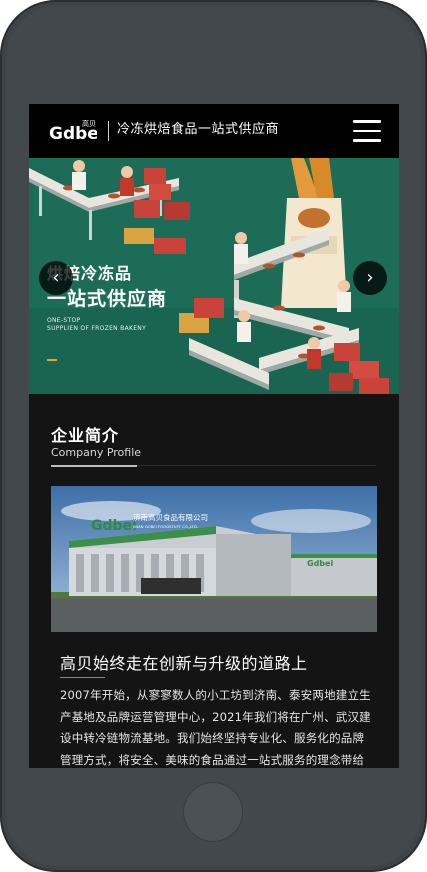  Describe the element at coordinates (114, 526) in the screenshot. I see `building-logo-text: Gdbei` at that location.